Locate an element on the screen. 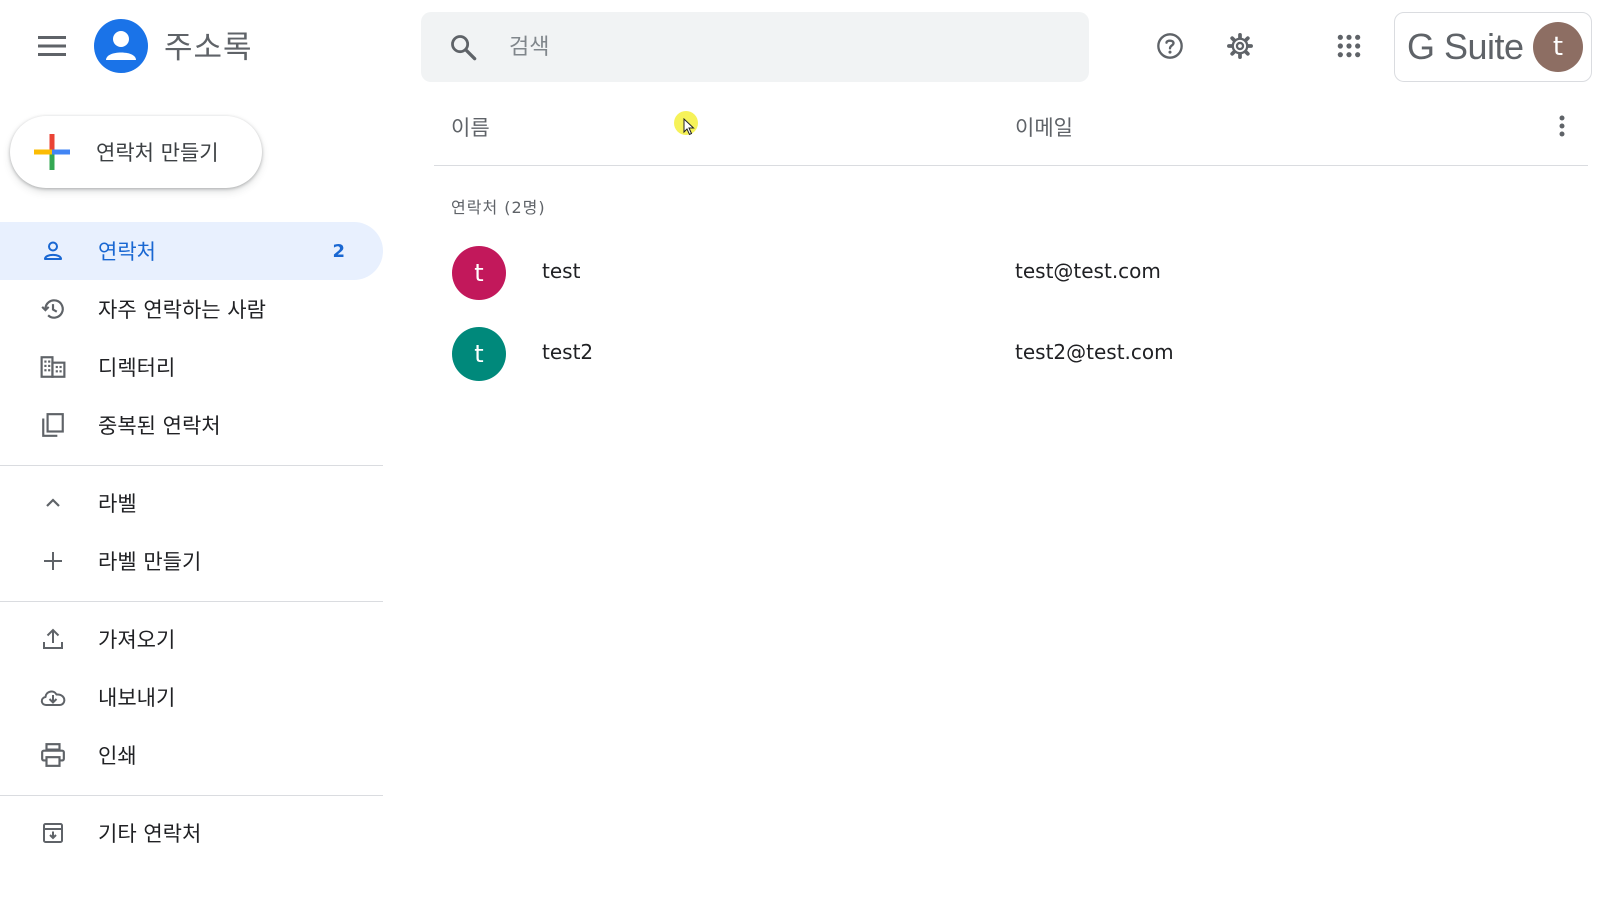  apps-grid-icon is located at coordinates (1349, 46).